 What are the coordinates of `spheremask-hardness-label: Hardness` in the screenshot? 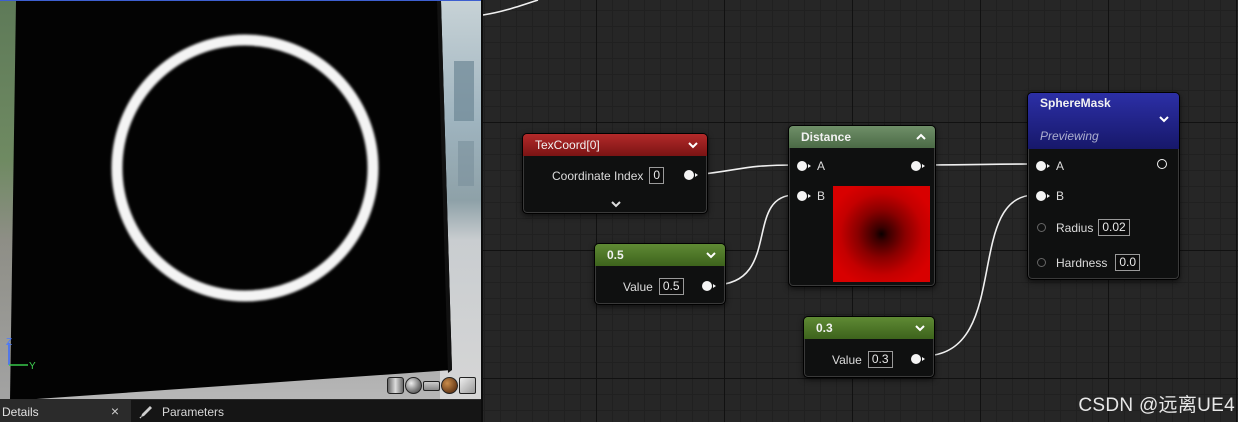 It's located at (1082, 262).